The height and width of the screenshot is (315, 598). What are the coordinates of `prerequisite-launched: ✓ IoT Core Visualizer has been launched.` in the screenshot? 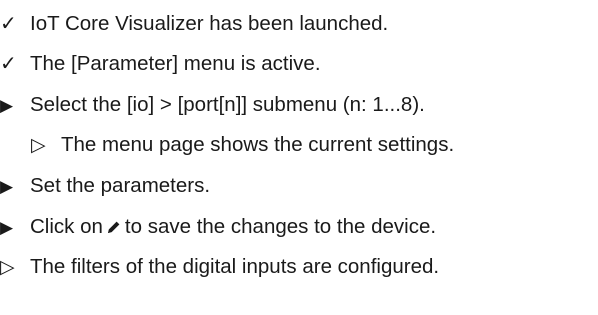 It's located at (194, 24).